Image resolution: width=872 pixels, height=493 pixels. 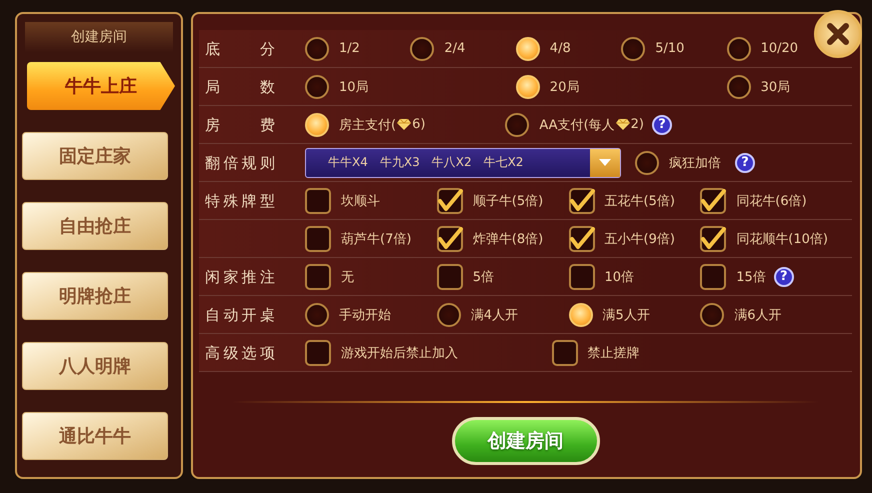 I want to click on radio-option: 30局, so click(x=758, y=86).